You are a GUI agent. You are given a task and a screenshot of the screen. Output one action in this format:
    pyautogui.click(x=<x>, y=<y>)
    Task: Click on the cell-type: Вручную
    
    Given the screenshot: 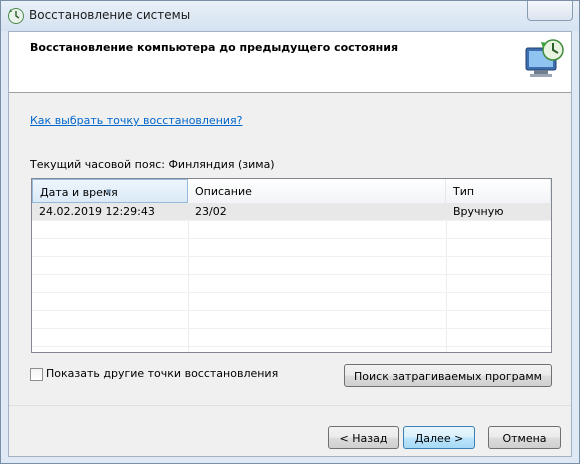 What is the action you would take?
    pyautogui.click(x=478, y=211)
    